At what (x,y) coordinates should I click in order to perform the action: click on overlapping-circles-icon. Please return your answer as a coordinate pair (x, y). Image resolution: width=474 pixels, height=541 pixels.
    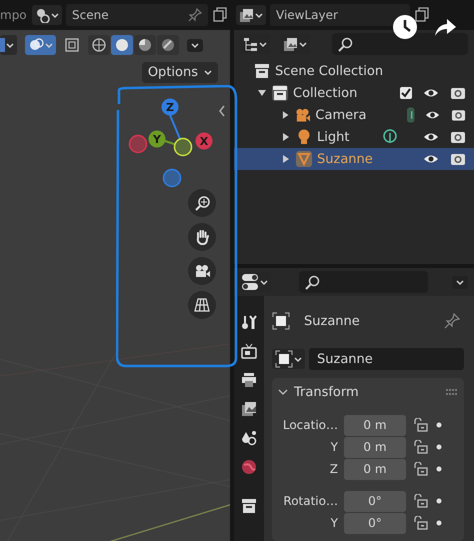
    Looking at the image, I should click on (36, 45).